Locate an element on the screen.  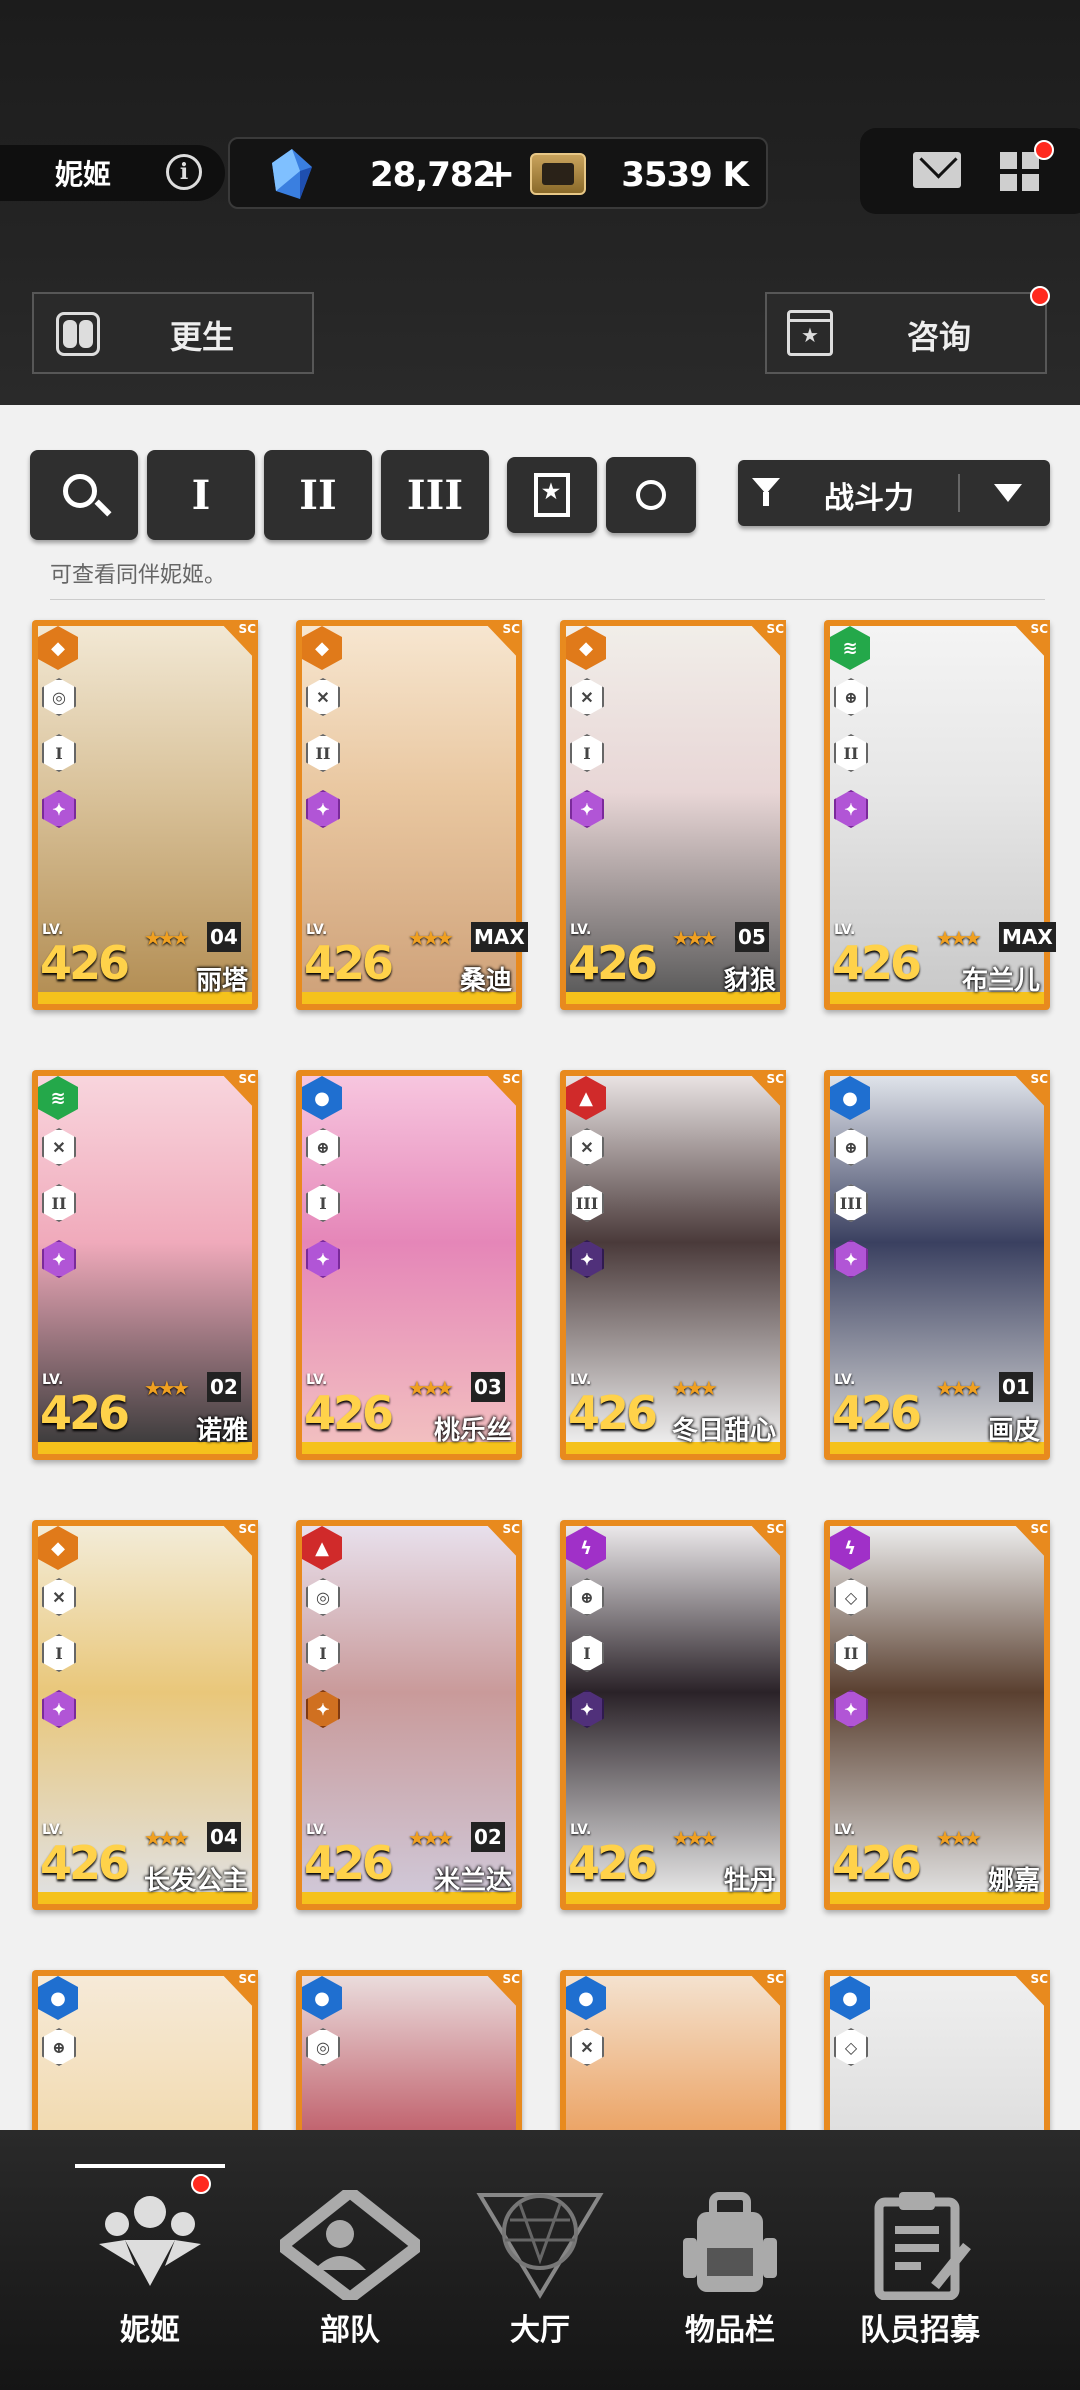
gem-count: 28,782 is located at coordinates (433, 175).